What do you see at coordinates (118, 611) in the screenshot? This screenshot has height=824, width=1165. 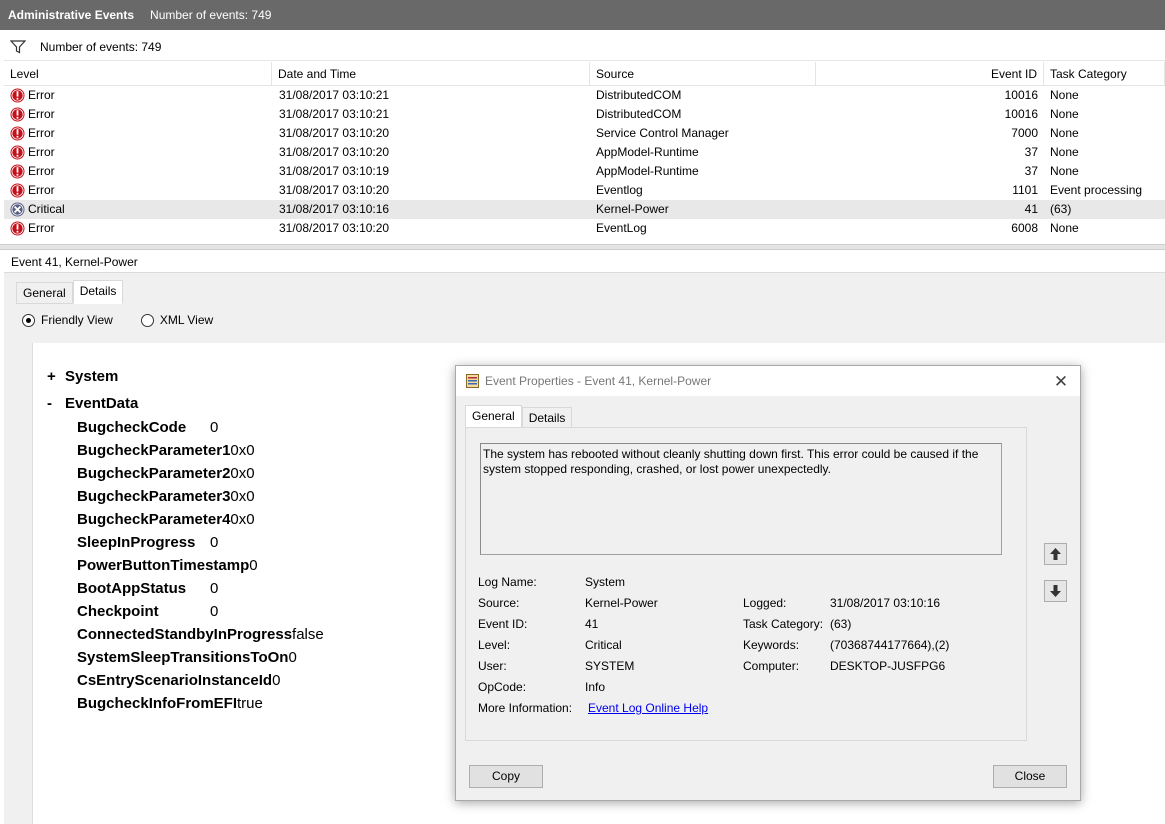 I see `field-name: Checkpoint` at bounding box center [118, 611].